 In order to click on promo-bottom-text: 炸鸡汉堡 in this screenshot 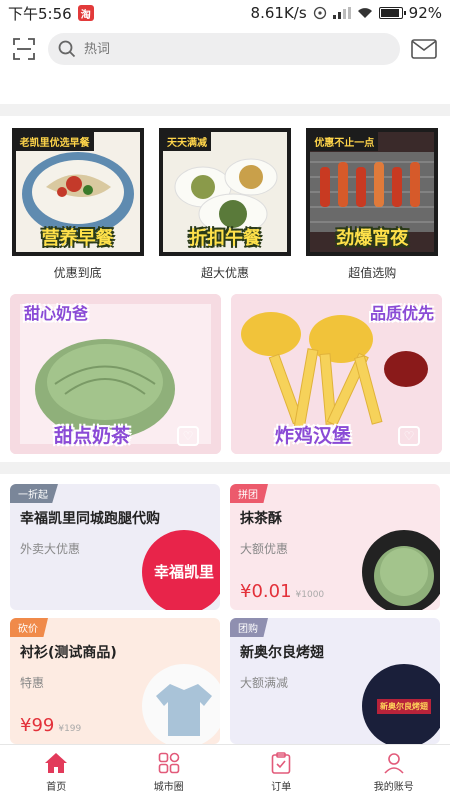, I will do `click(313, 436)`.